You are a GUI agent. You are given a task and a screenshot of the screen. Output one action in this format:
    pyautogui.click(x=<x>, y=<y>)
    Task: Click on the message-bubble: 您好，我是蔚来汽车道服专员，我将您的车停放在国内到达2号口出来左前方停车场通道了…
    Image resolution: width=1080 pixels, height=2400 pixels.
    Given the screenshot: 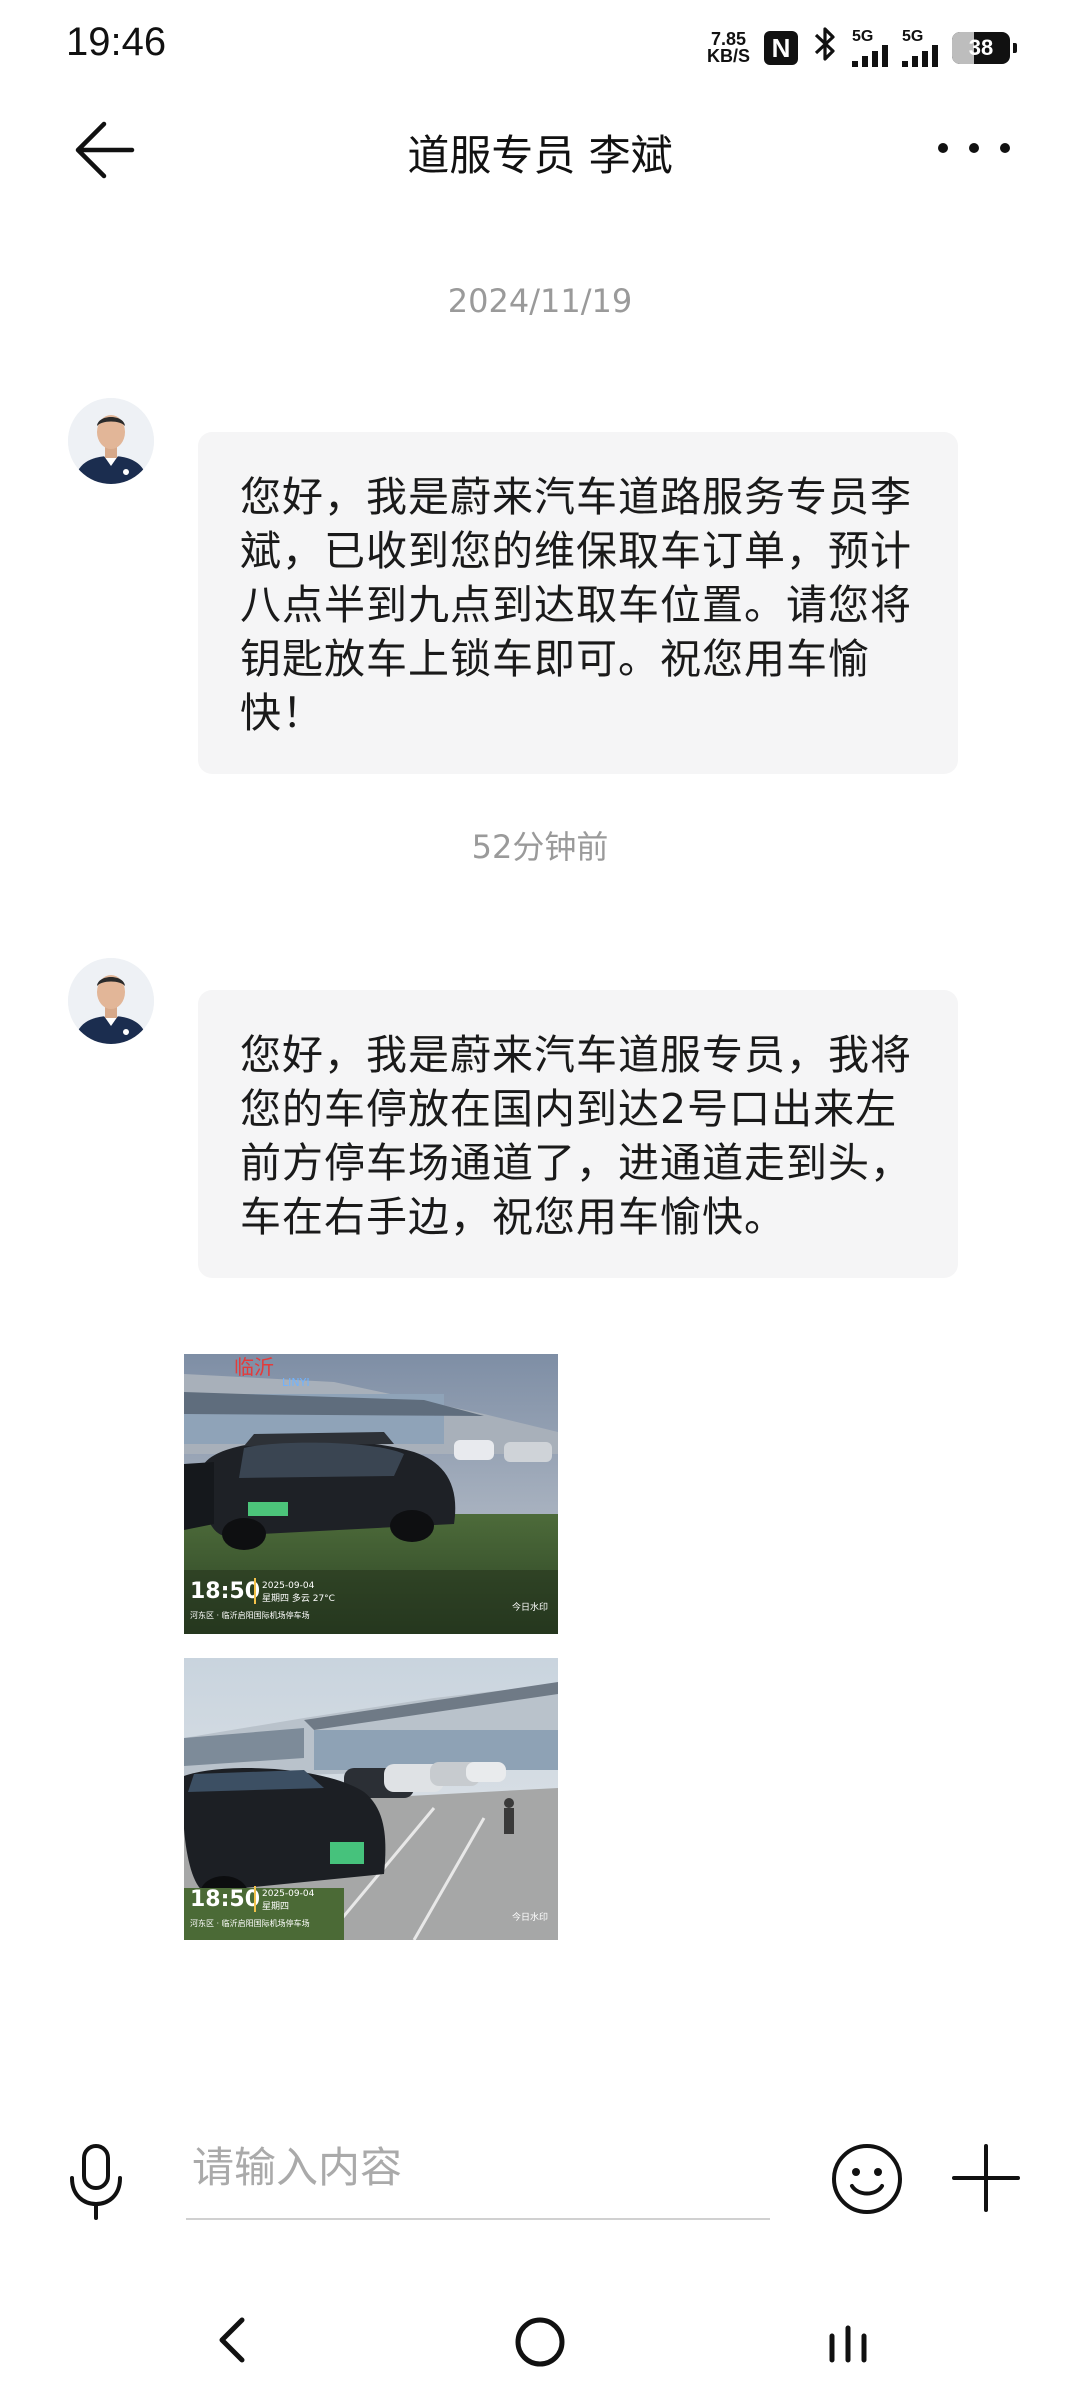 What is the action you would take?
    pyautogui.click(x=578, y=1134)
    